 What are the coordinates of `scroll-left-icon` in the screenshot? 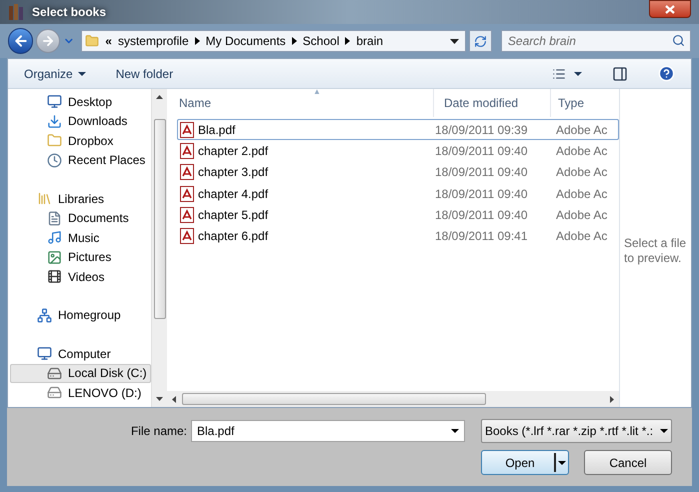 It's located at (174, 399).